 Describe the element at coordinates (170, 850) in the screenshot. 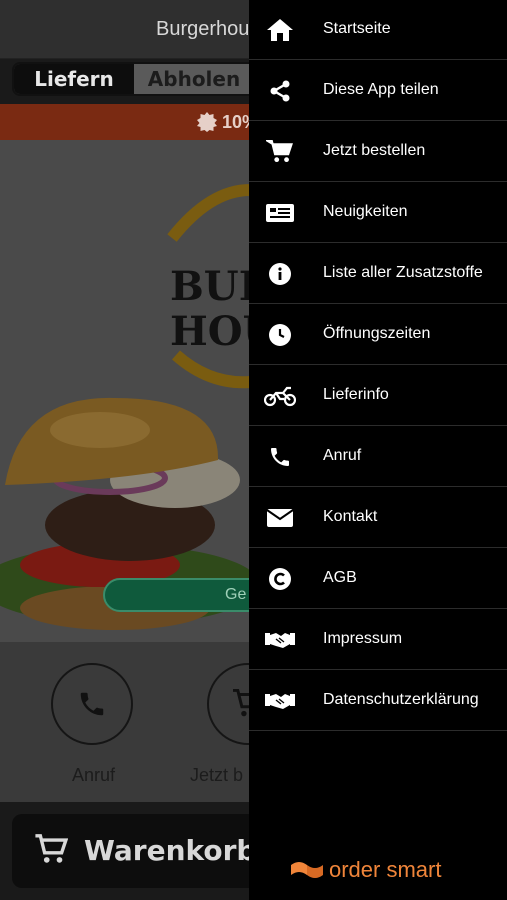

I see `cart-label: Warenkorb` at that location.